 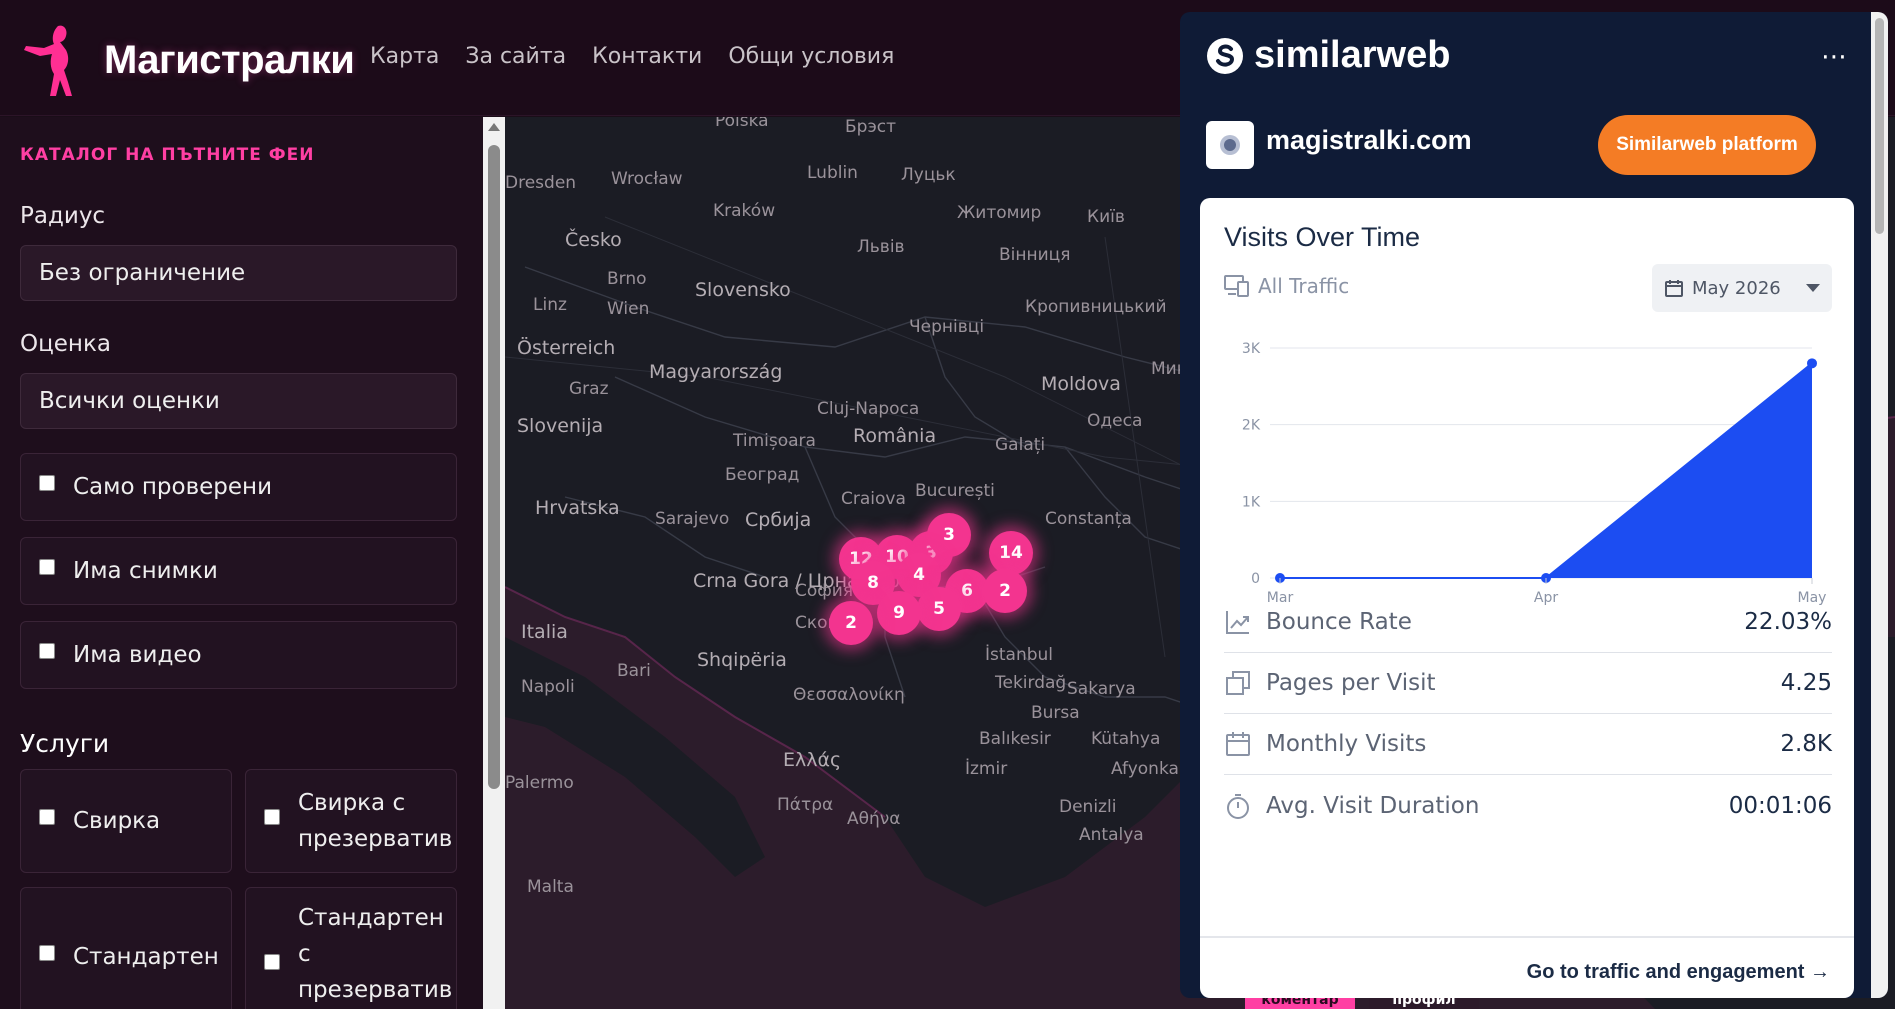 What do you see at coordinates (238, 401) in the screenshot?
I see `rating-select: Всички оценки` at bounding box center [238, 401].